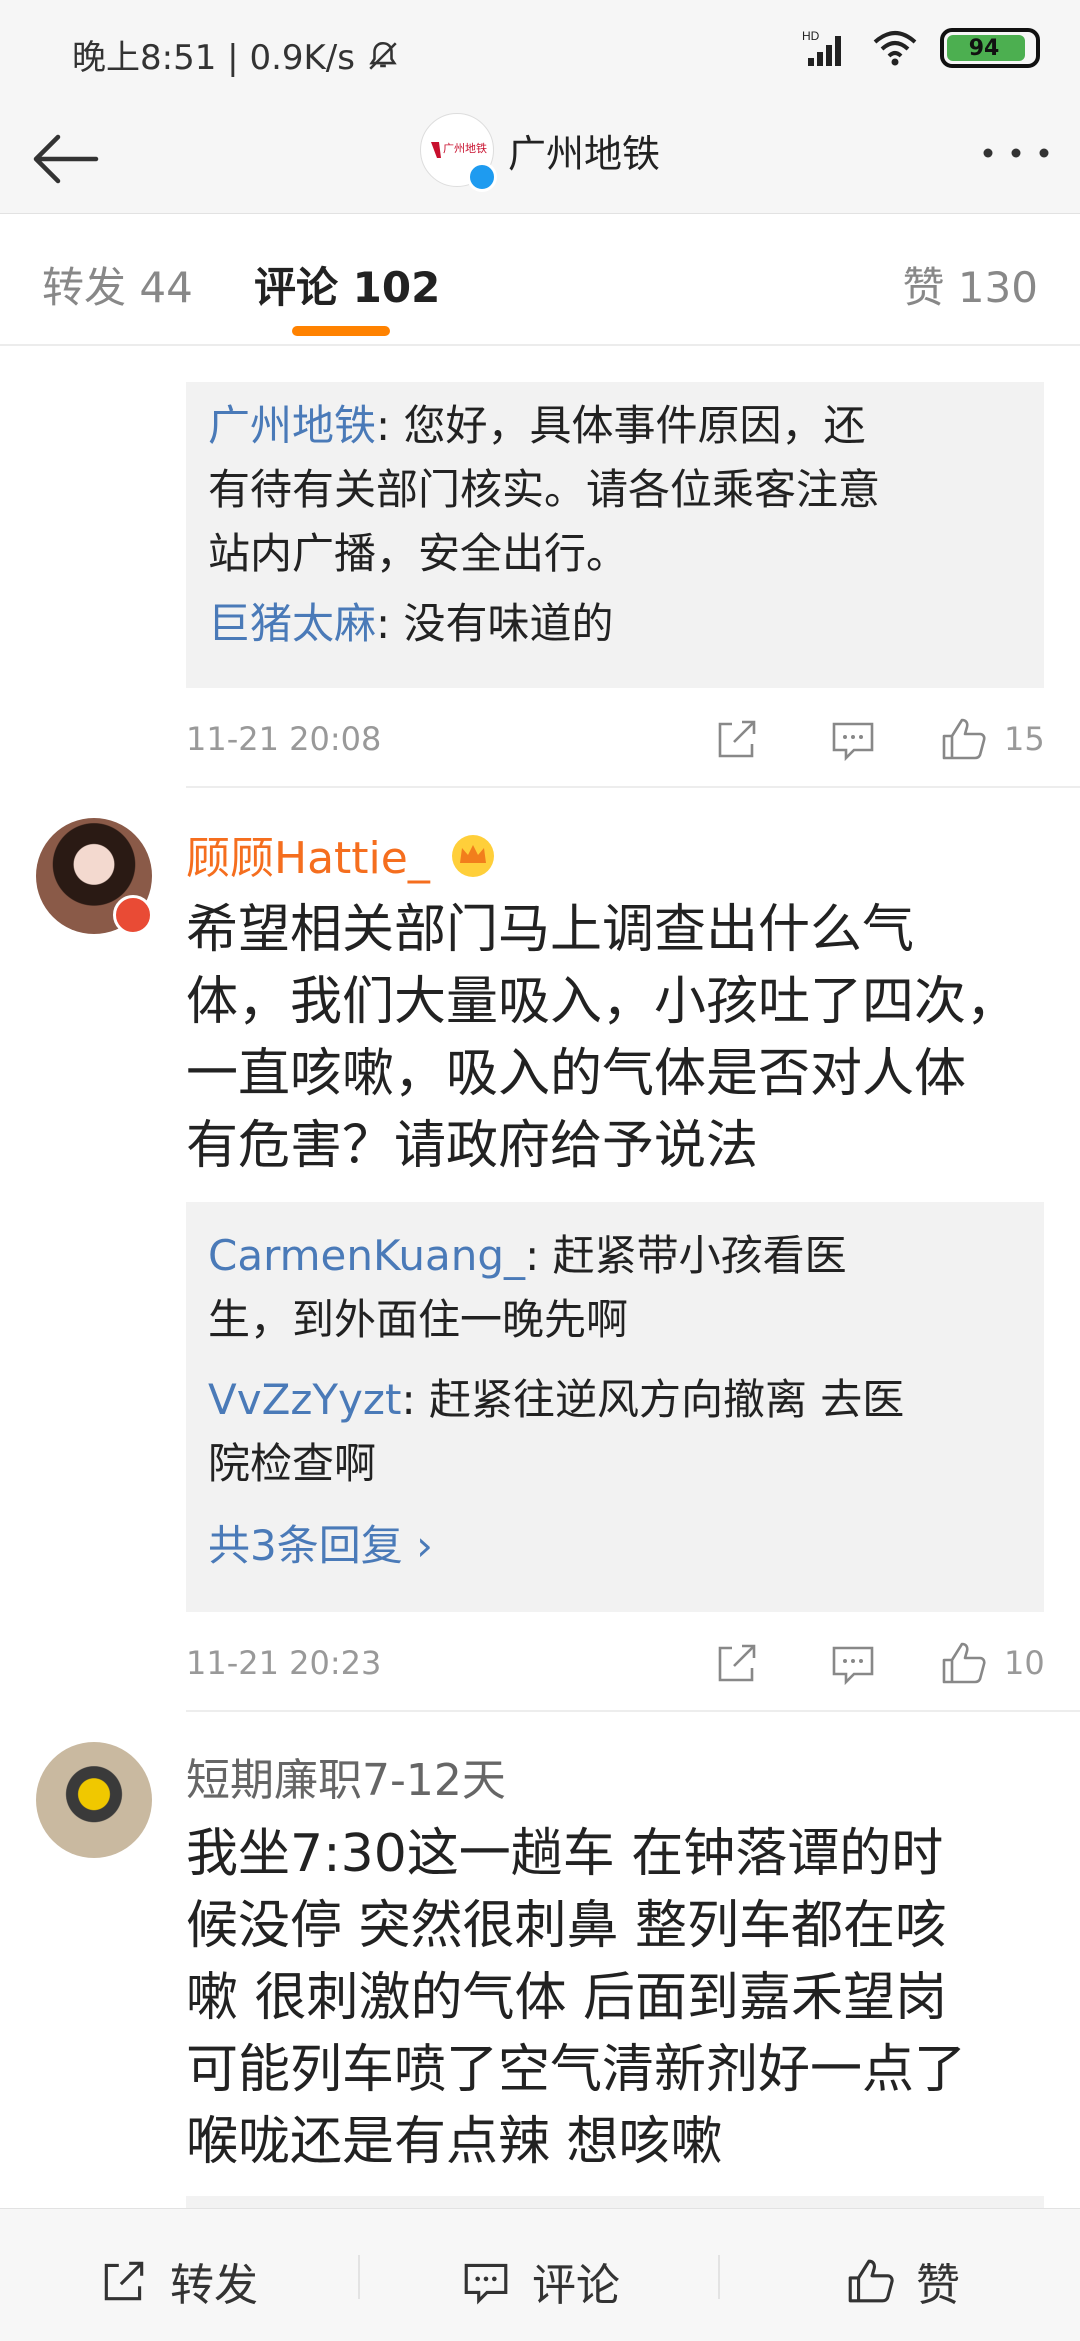  I want to click on active-tab-indicator, so click(341, 331).